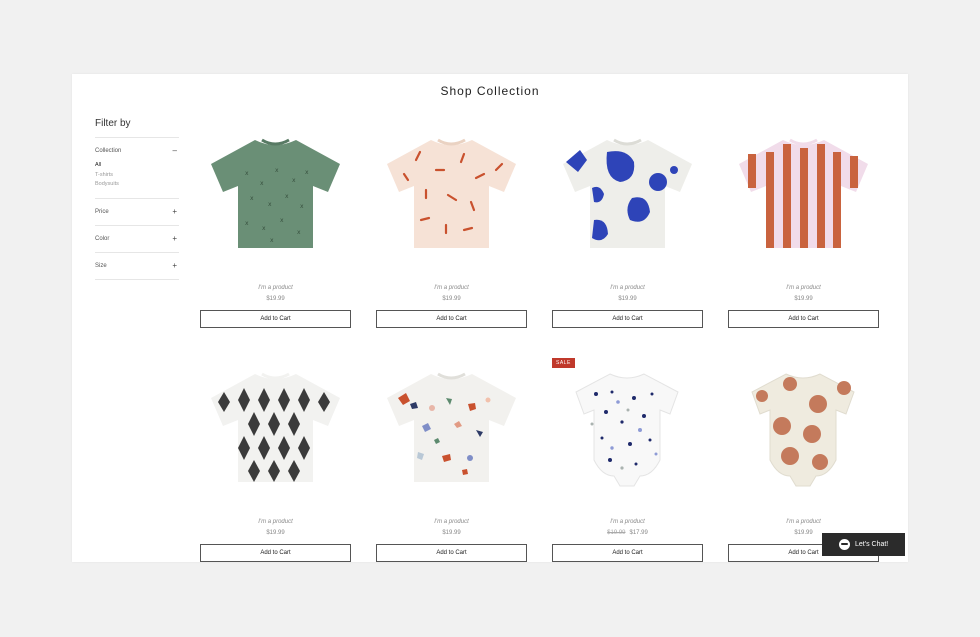  Describe the element at coordinates (451, 192) in the screenshot. I see `peach-dash-tshirt-image` at that location.